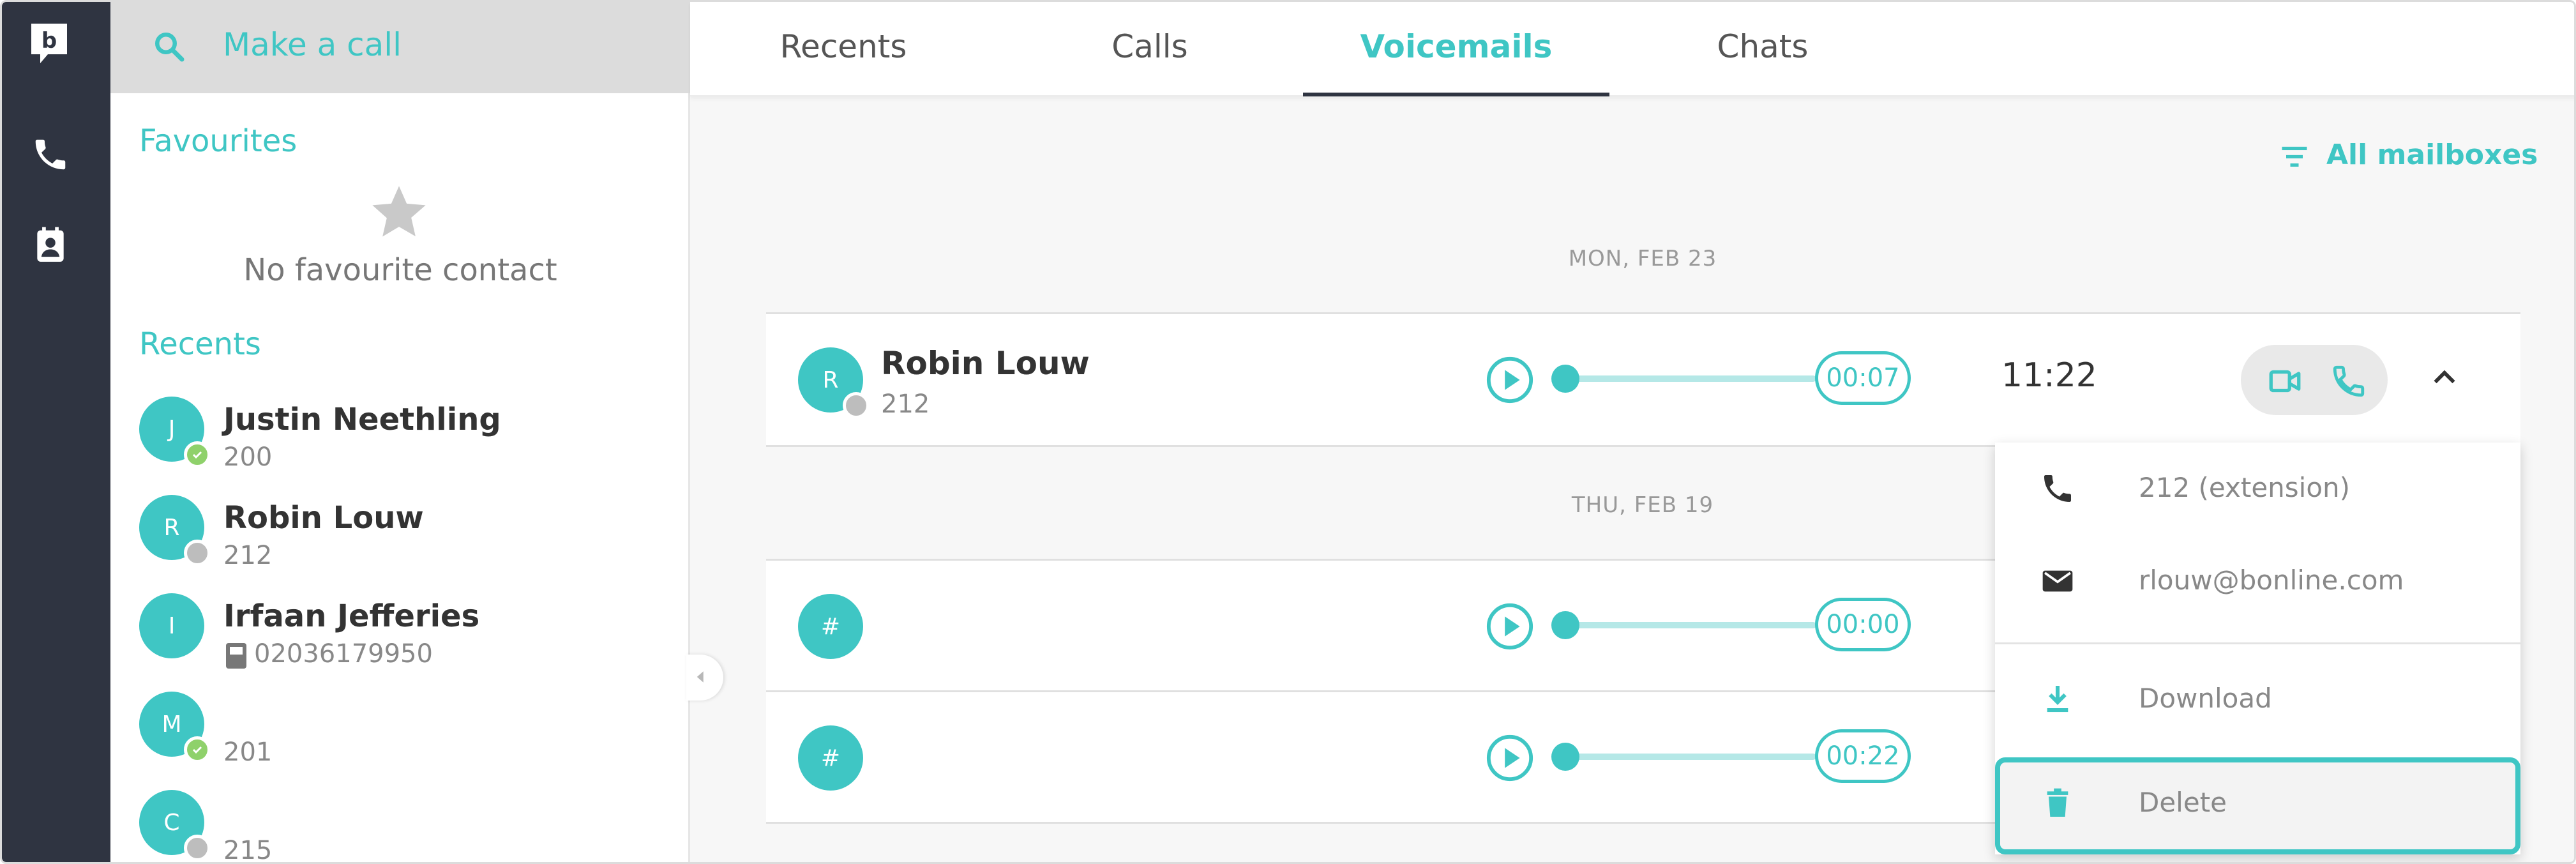 Image resolution: width=2576 pixels, height=864 pixels. What do you see at coordinates (2057, 803) in the screenshot?
I see `trash-icon` at bounding box center [2057, 803].